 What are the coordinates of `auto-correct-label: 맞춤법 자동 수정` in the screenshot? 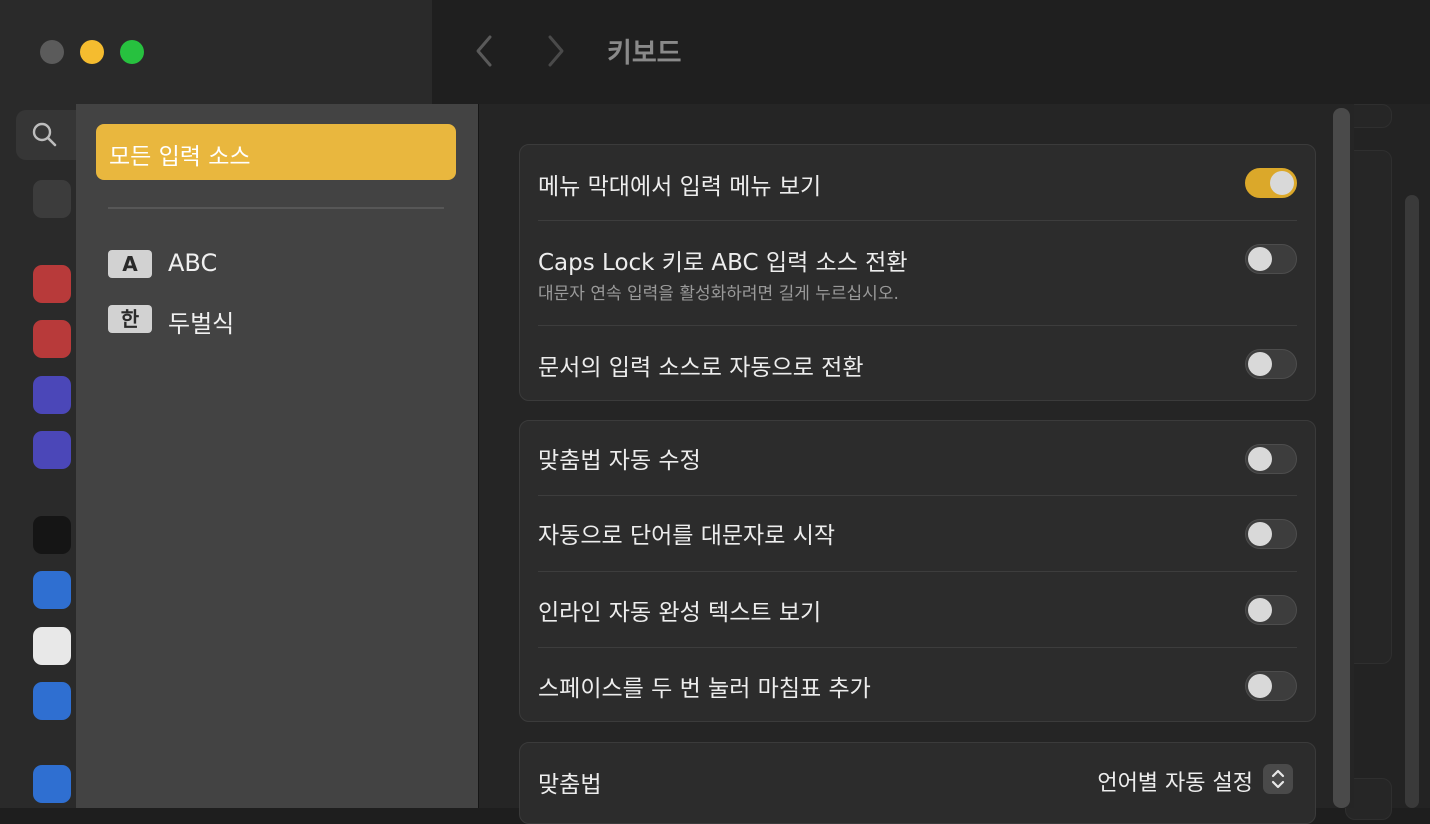 It's located at (619, 461).